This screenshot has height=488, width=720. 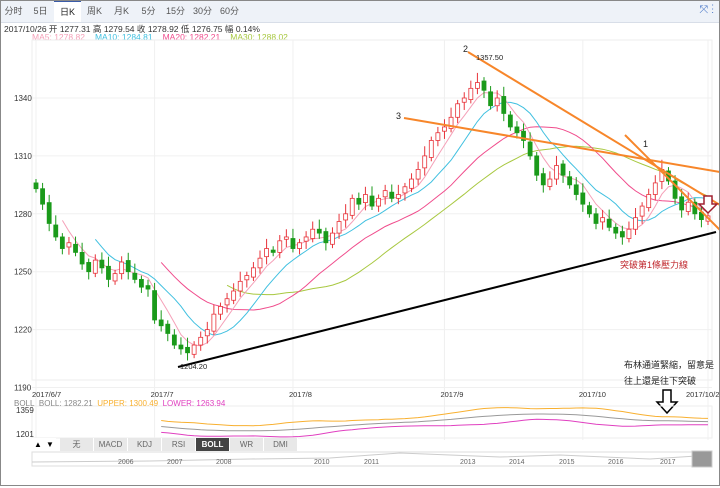 I want to click on boll-mid: BOLL: 1282.21, so click(x=65, y=403).